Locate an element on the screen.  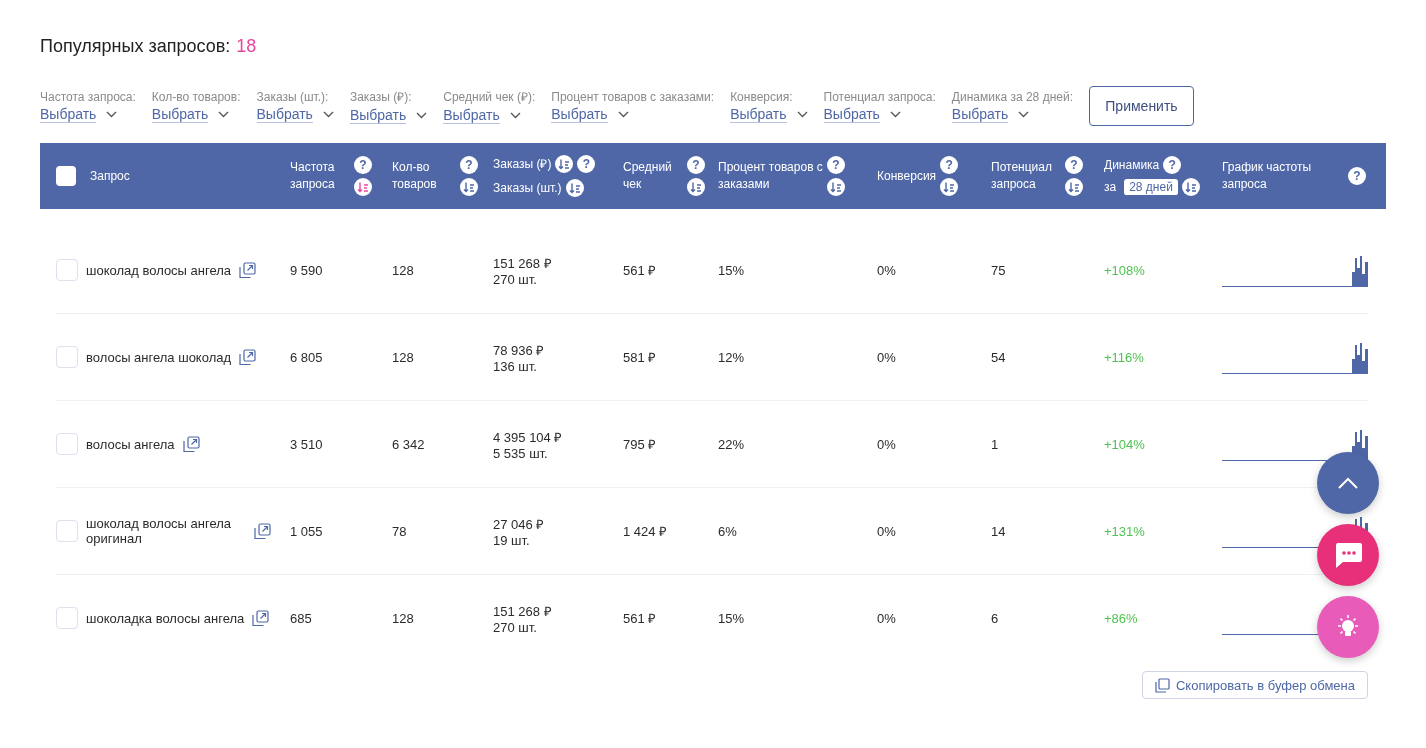
column-header: Средний чек is located at coordinates (648, 176).